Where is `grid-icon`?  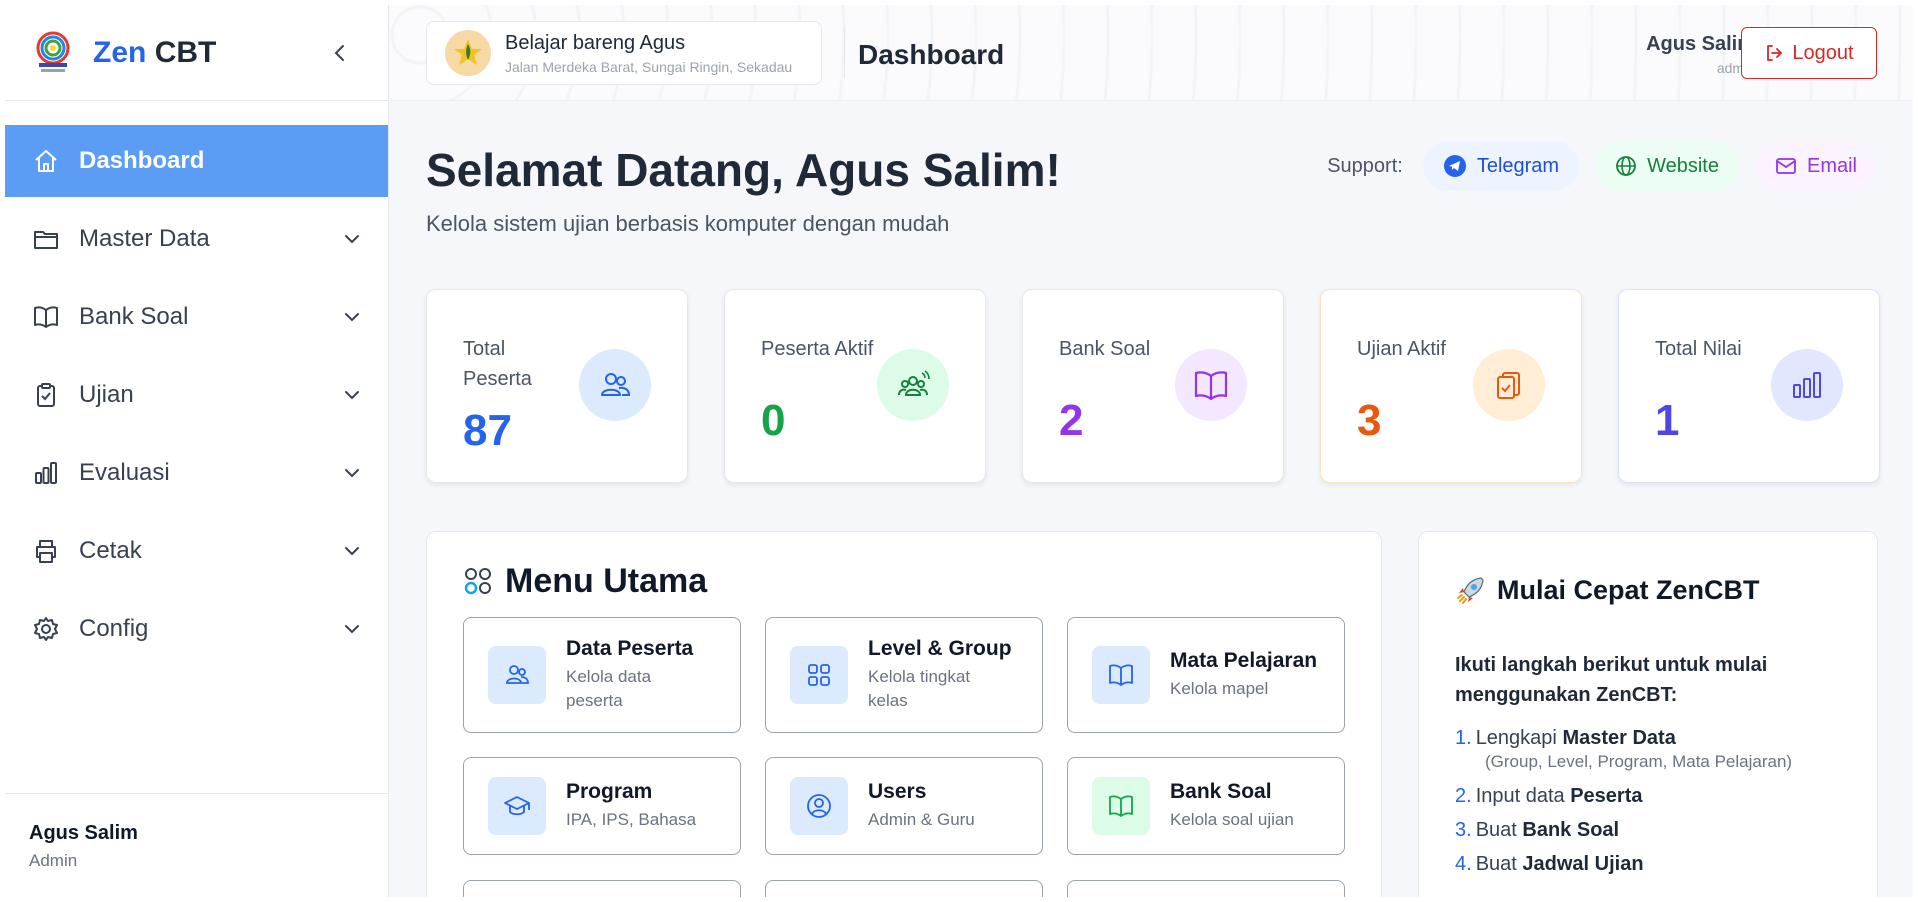 grid-icon is located at coordinates (819, 675).